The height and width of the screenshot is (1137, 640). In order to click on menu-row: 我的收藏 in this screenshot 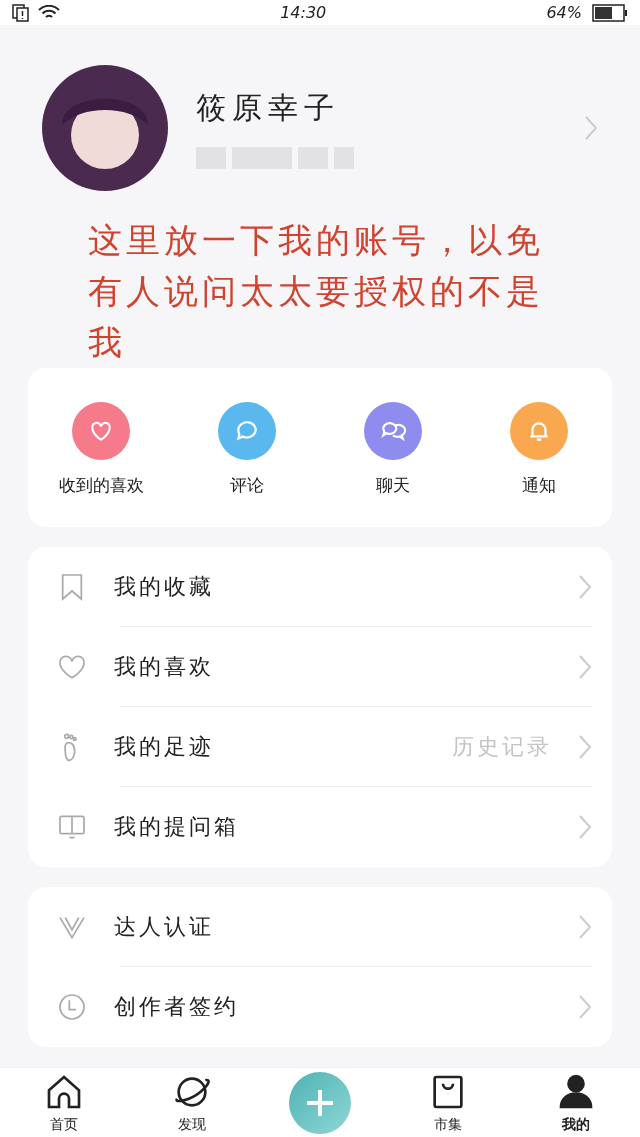, I will do `click(320, 587)`.